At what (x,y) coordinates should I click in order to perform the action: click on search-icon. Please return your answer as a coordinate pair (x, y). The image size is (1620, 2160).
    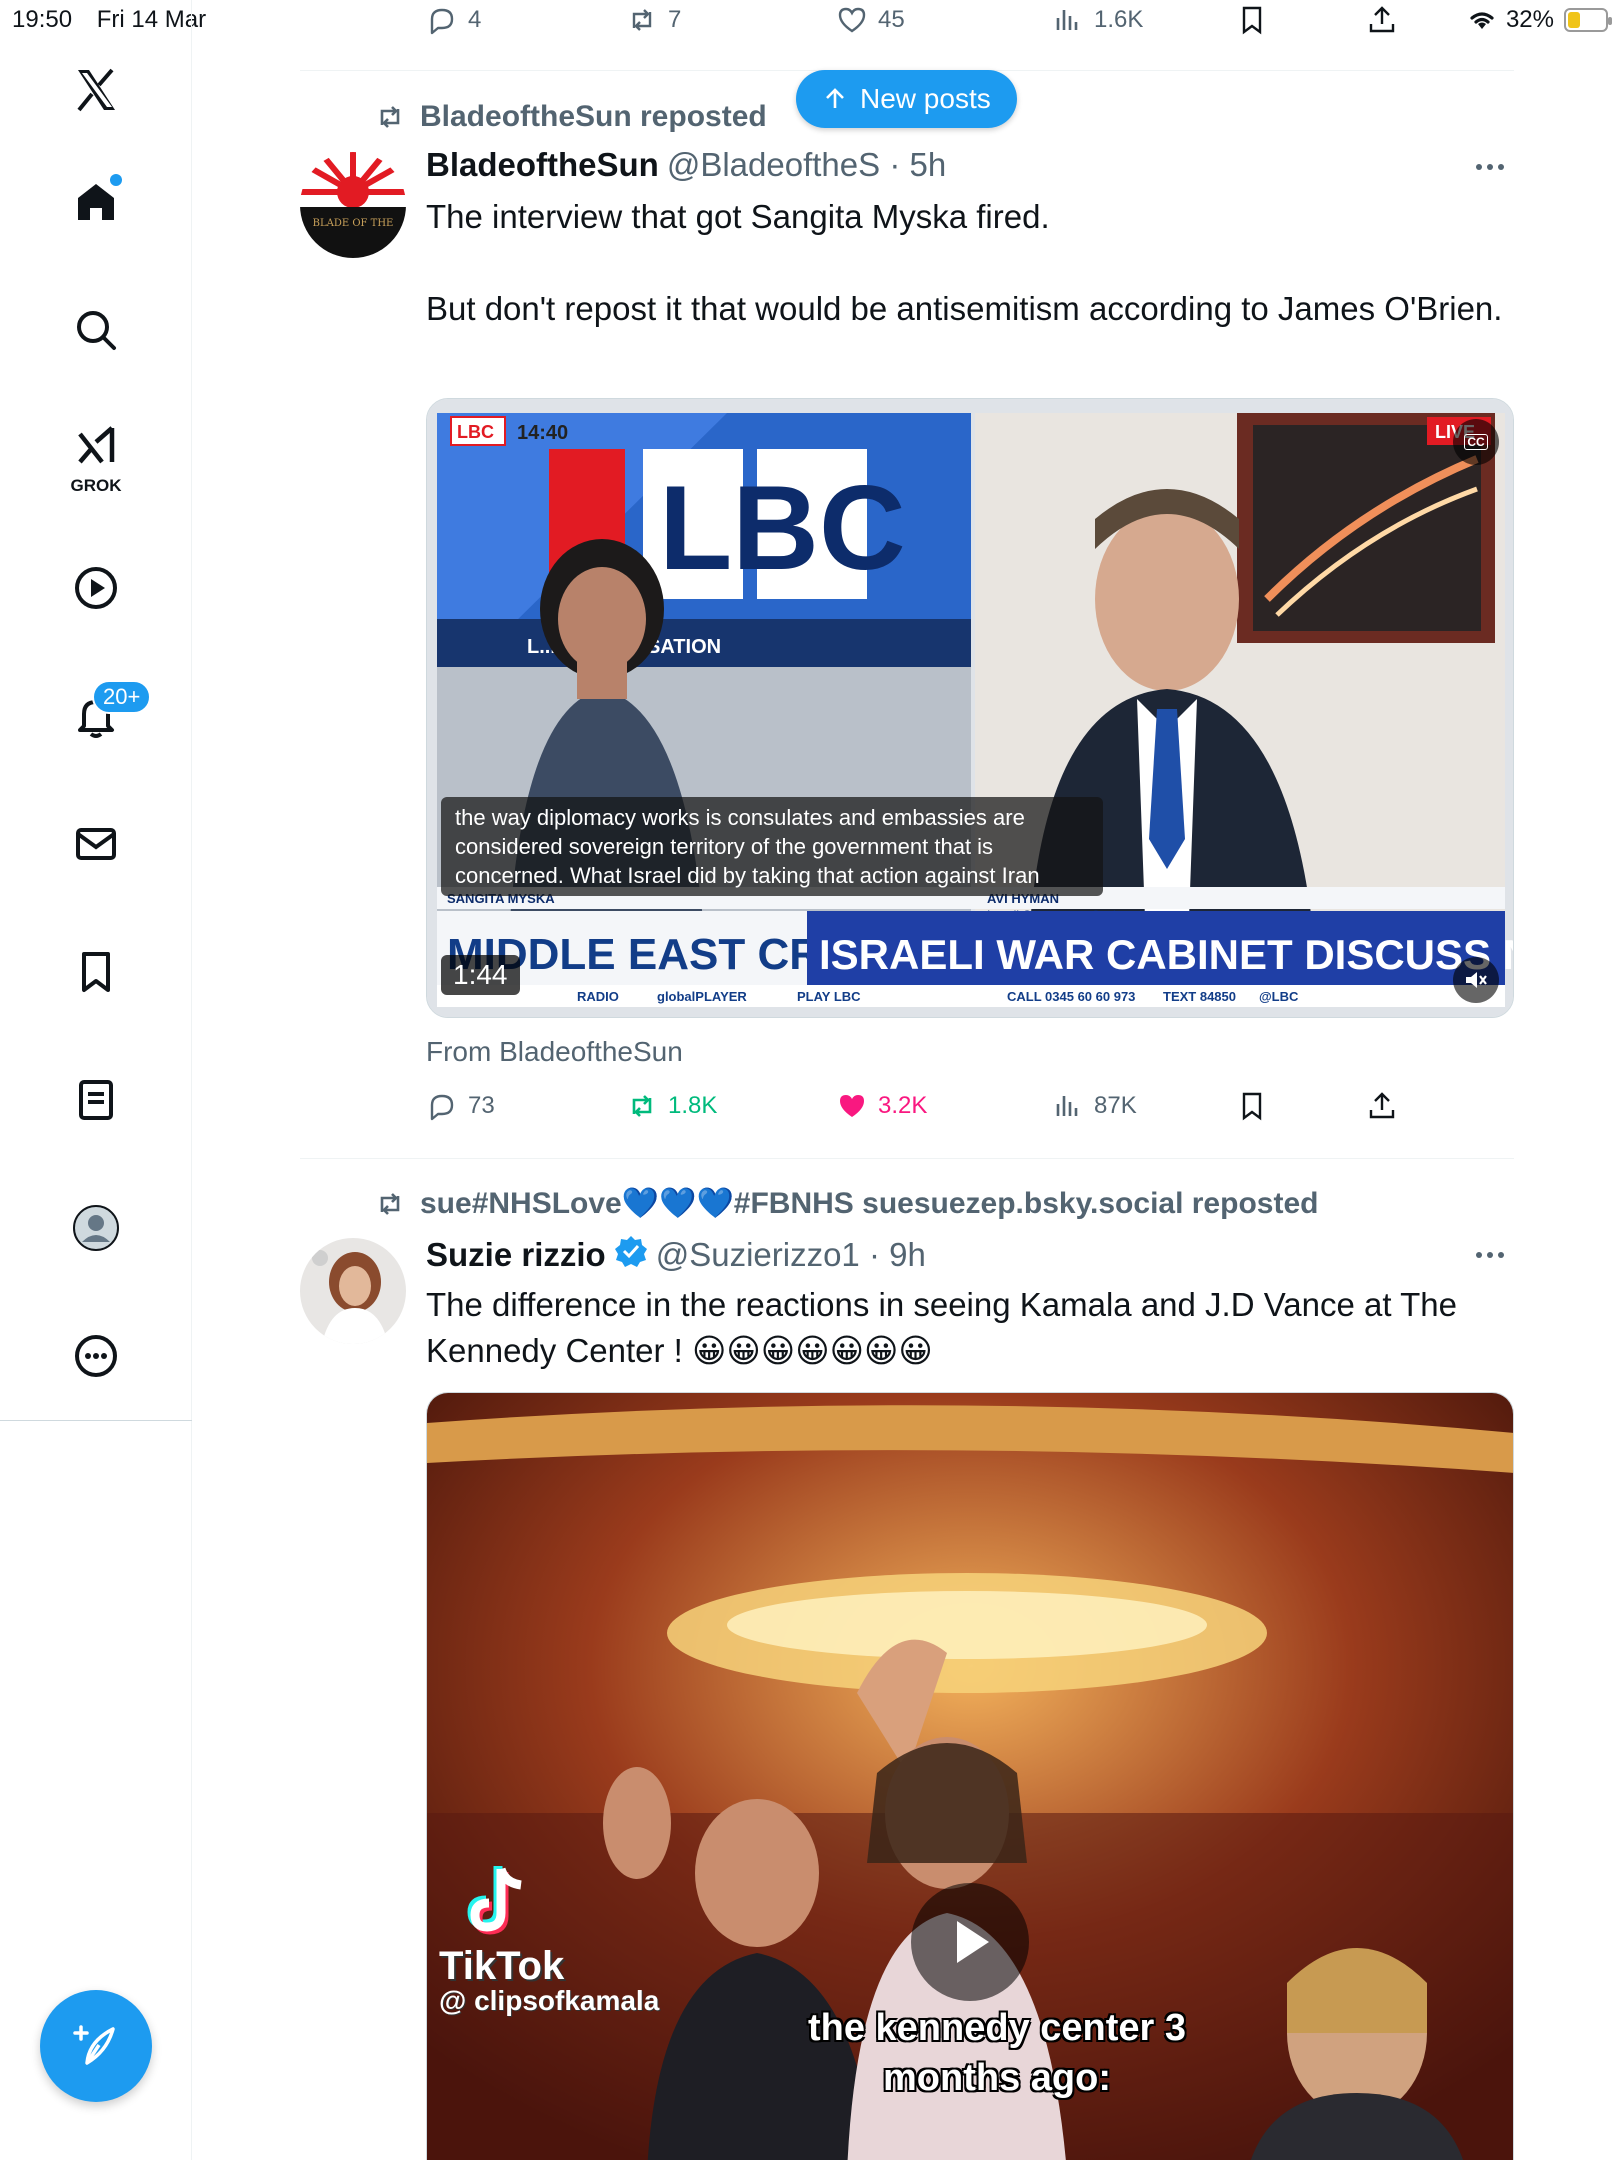
    Looking at the image, I should click on (96, 330).